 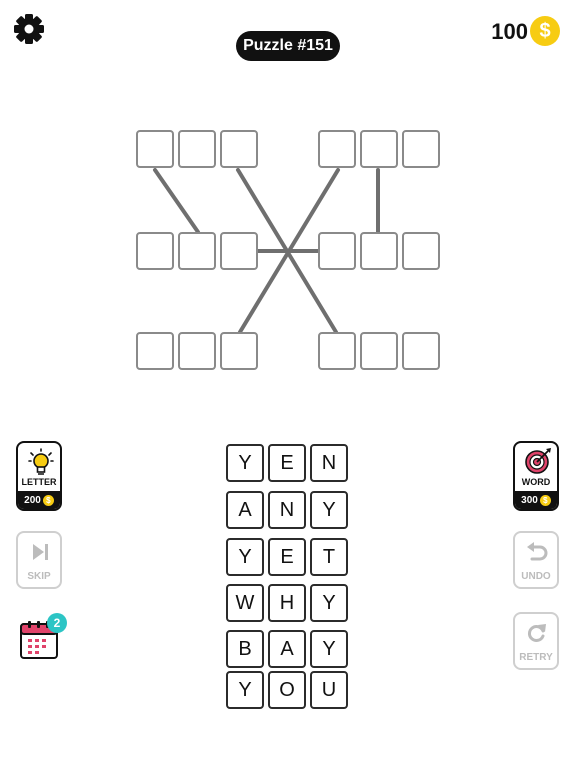 I want to click on puzzle-number-label: Puzzle #151, so click(x=288, y=45).